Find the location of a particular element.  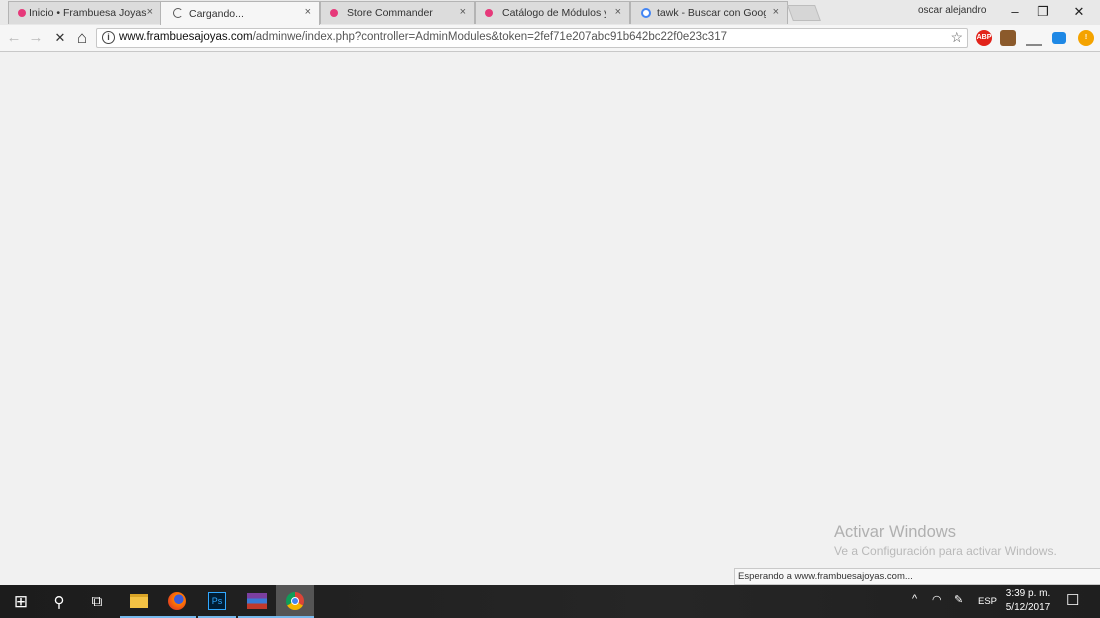

language-indicator: ESP is located at coordinates (987, 601).